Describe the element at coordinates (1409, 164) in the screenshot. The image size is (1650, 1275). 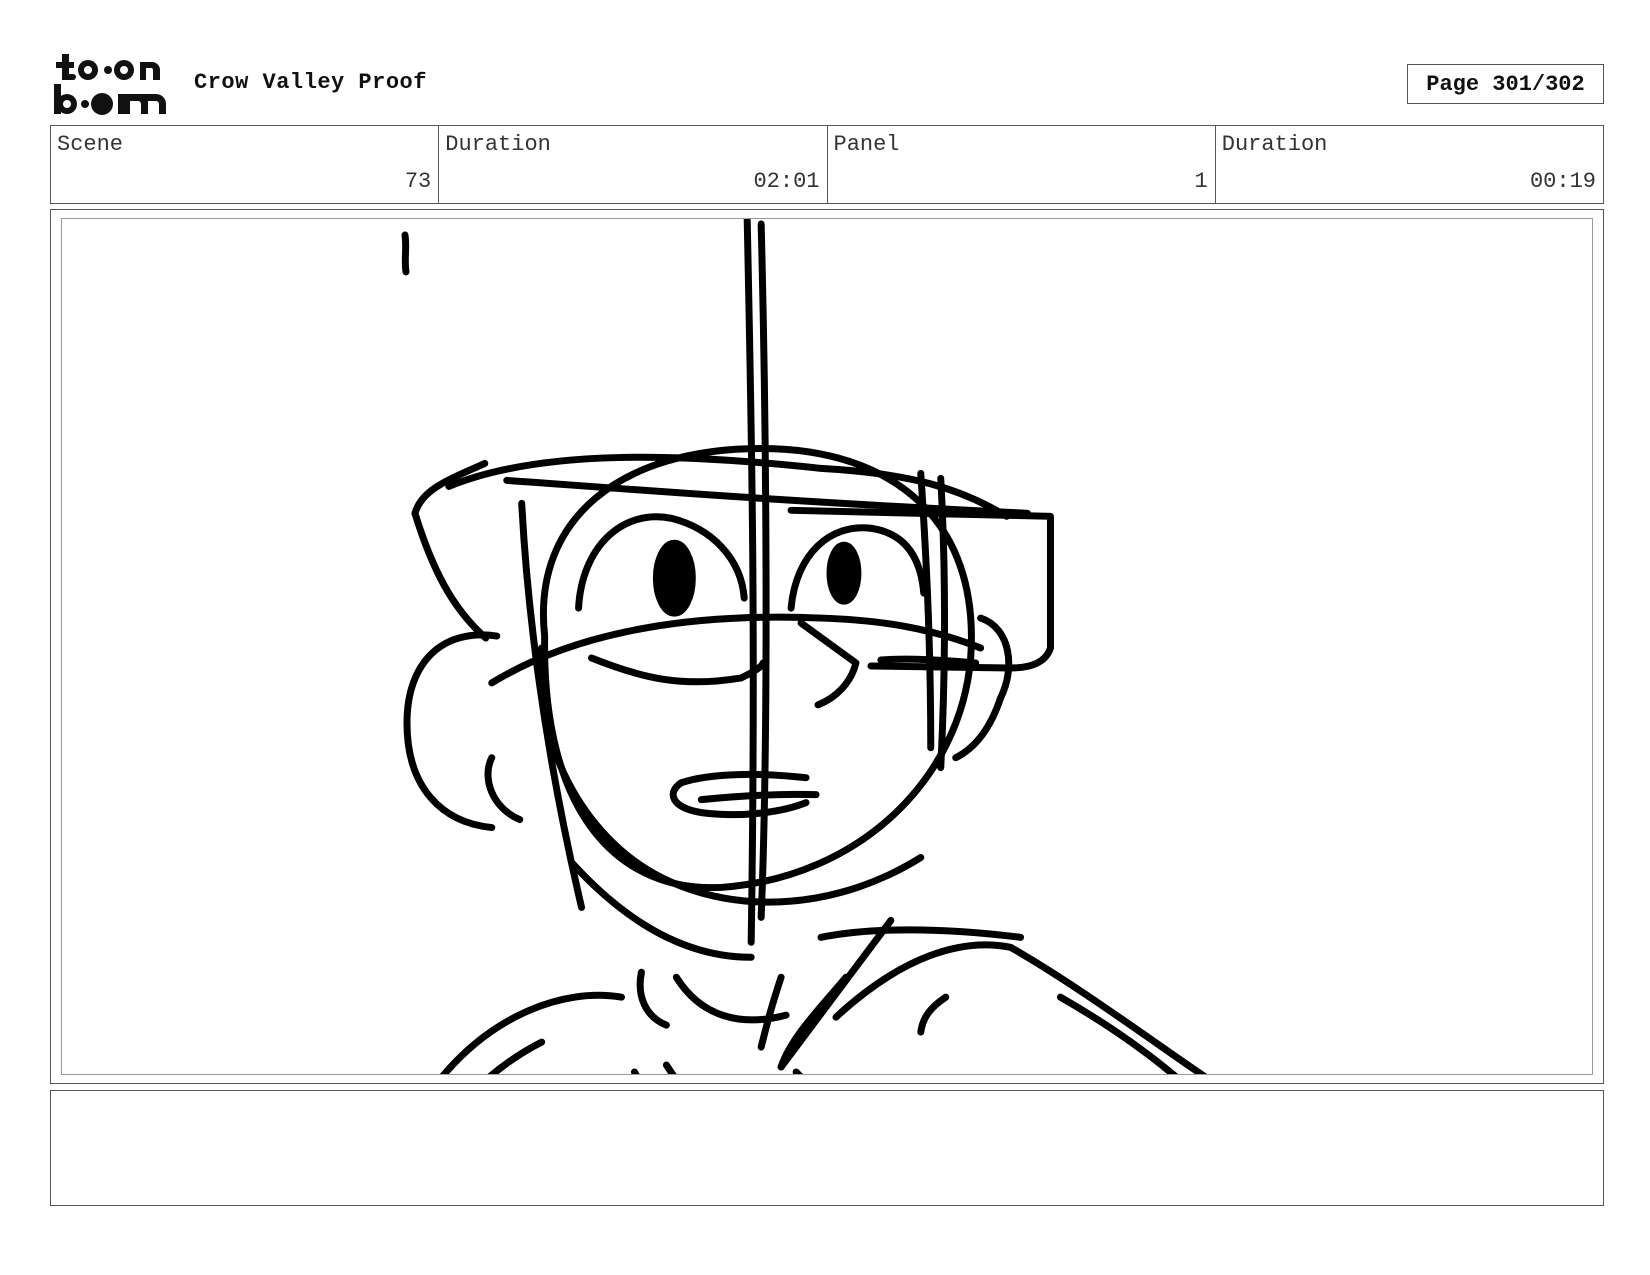
I see `panel-duration-cell: Duration 00:19` at that location.